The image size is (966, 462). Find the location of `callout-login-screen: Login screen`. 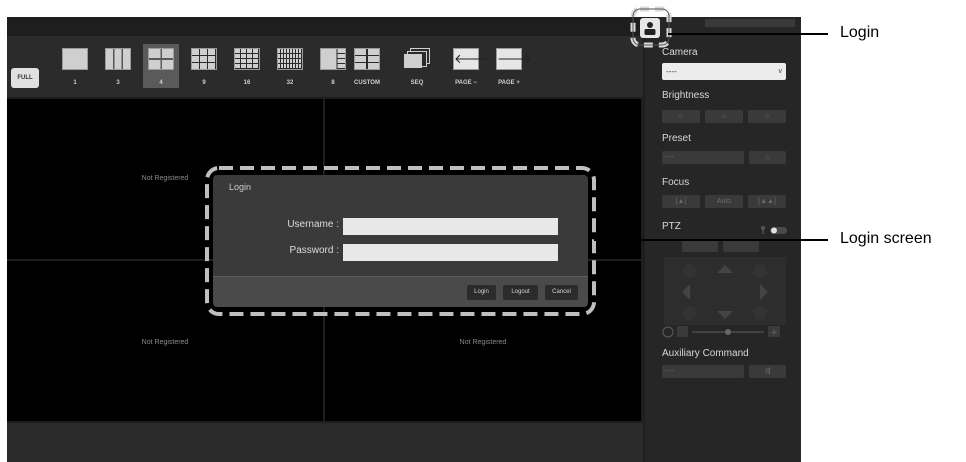

callout-login-screen: Login screen is located at coordinates (886, 238).